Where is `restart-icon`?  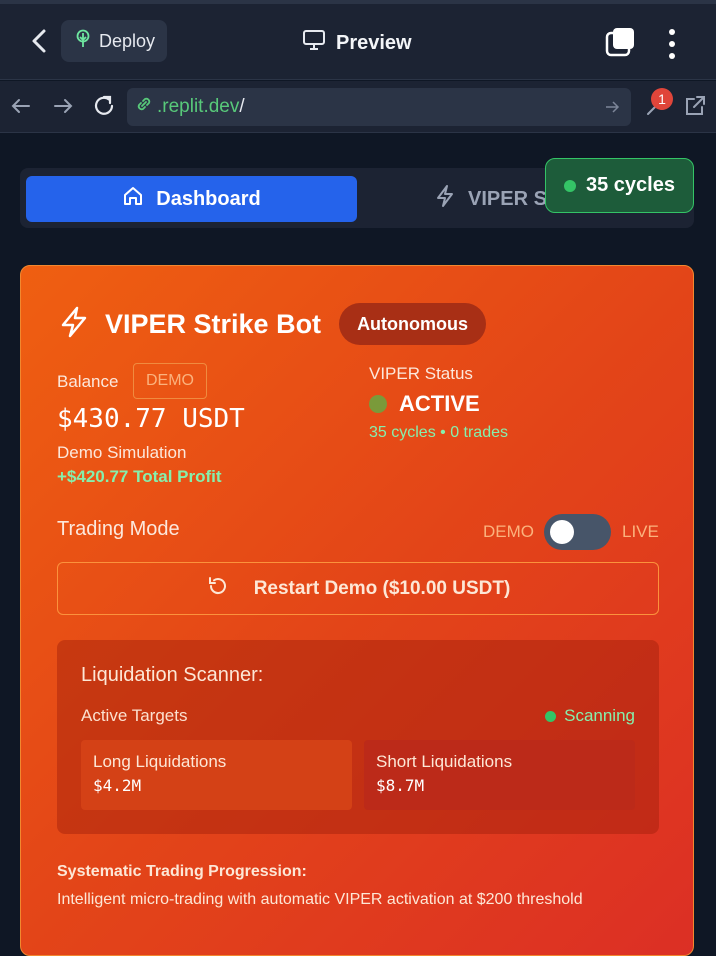
restart-icon is located at coordinates (218, 589).